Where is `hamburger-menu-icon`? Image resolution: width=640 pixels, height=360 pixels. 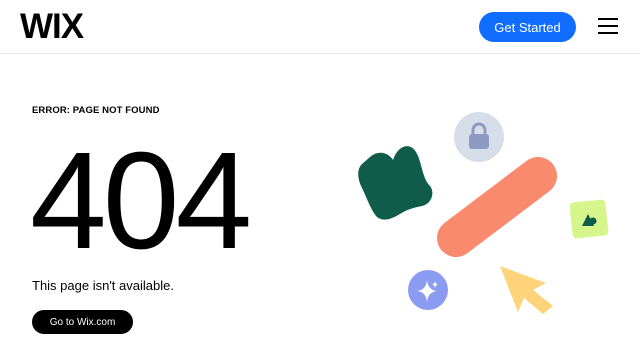 hamburger-menu-icon is located at coordinates (608, 26).